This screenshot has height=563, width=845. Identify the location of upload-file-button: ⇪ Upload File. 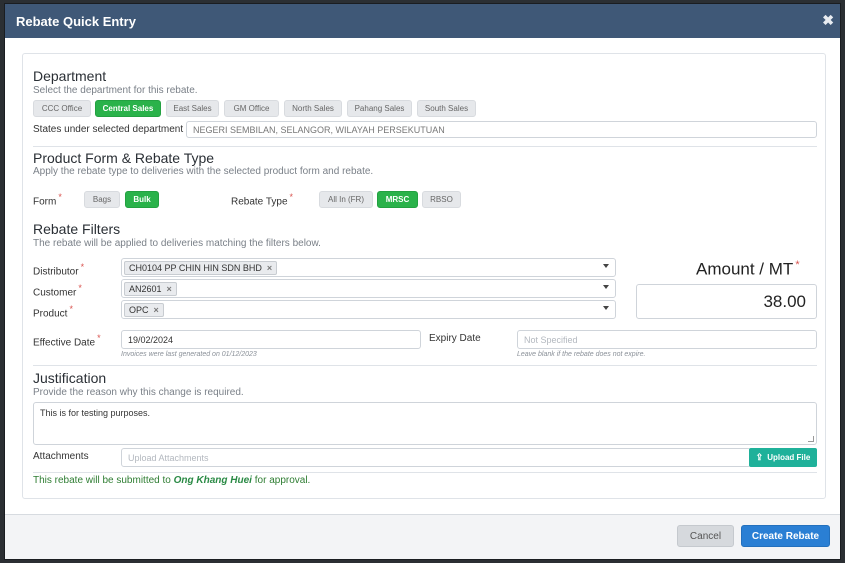
(783, 457).